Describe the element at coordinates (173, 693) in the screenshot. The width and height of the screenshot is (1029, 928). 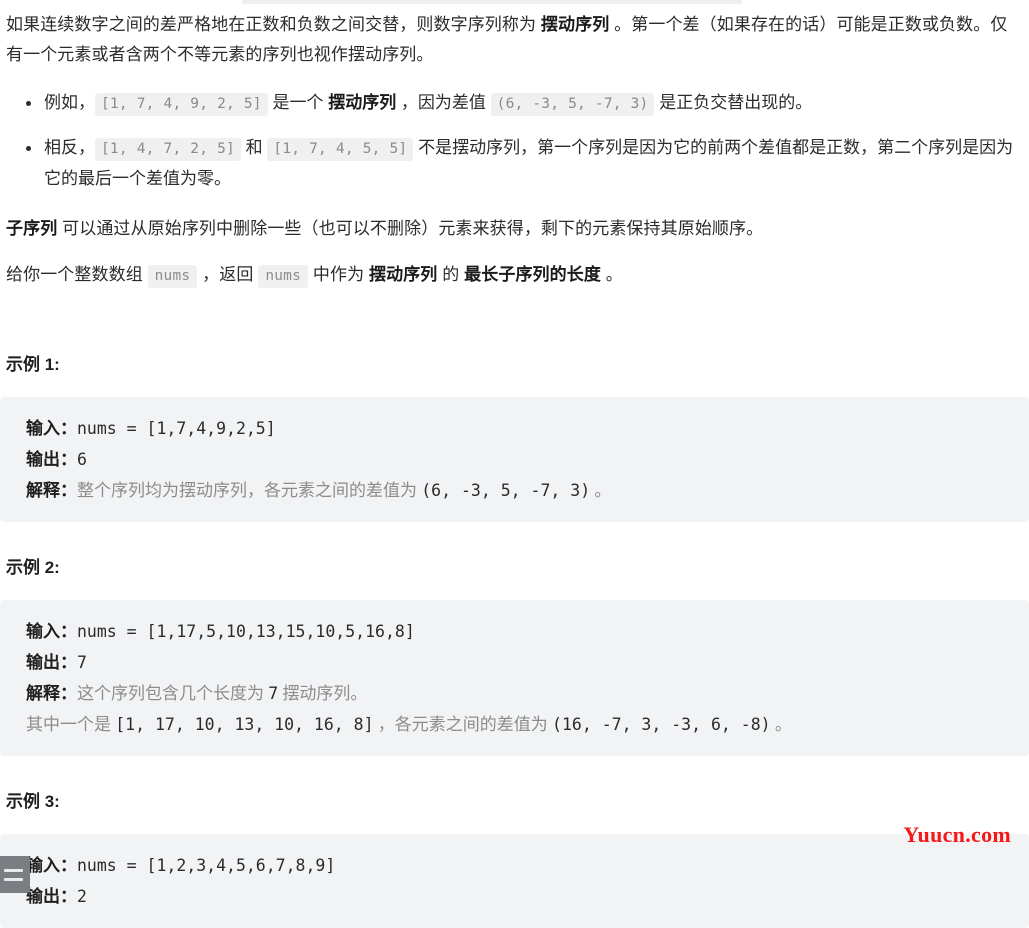
I see `example-2-explain-text: 这个序列包含几个长度为` at that location.